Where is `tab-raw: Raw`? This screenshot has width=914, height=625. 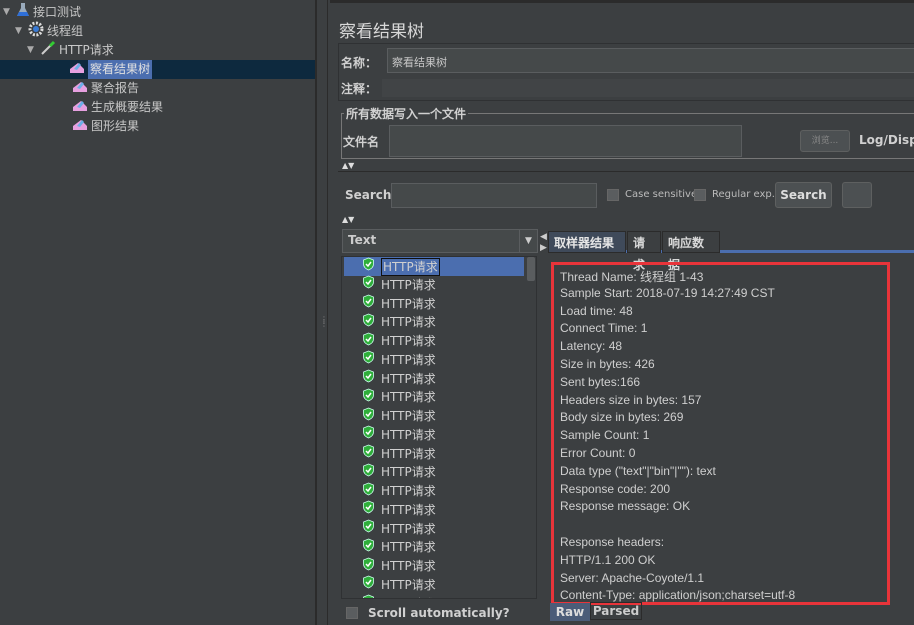
tab-raw: Raw is located at coordinates (570, 612).